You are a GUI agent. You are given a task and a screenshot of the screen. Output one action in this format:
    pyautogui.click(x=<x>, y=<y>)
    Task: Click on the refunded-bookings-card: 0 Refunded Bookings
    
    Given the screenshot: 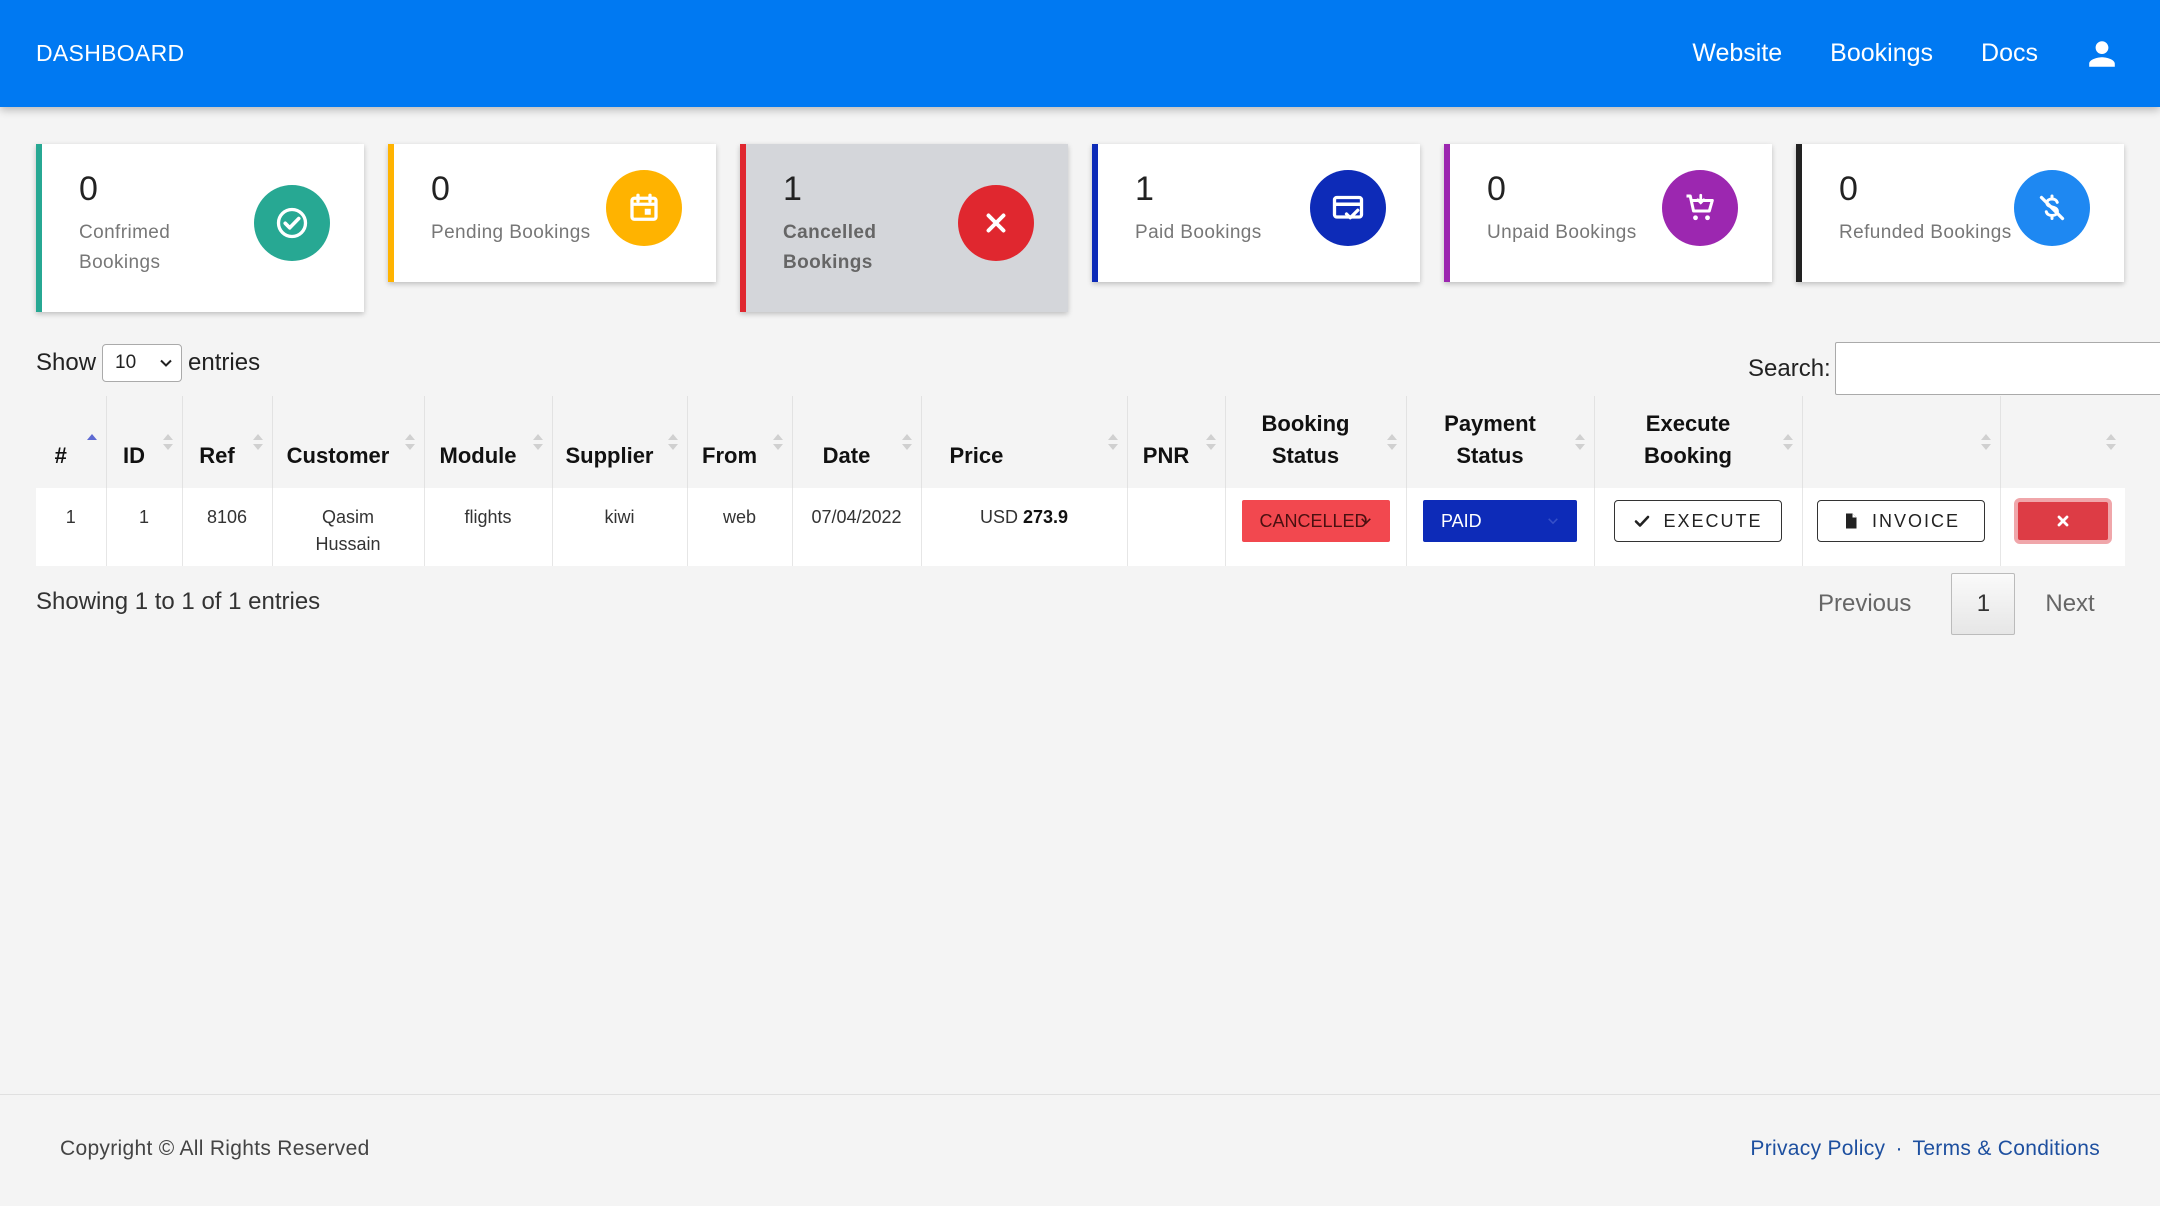 What is the action you would take?
    pyautogui.click(x=1960, y=213)
    